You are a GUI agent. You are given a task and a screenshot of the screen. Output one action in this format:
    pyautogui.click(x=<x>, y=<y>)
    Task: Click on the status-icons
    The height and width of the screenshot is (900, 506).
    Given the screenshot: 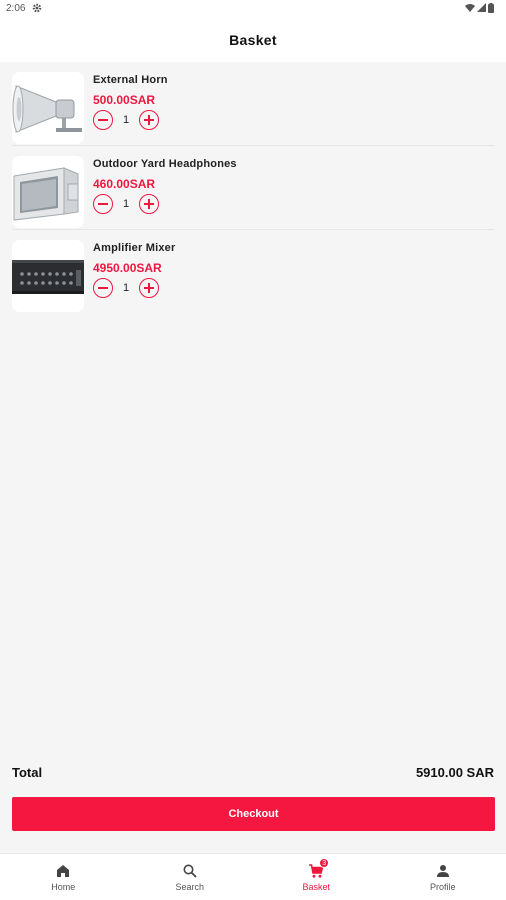 What is the action you would take?
    pyautogui.click(x=479, y=8)
    